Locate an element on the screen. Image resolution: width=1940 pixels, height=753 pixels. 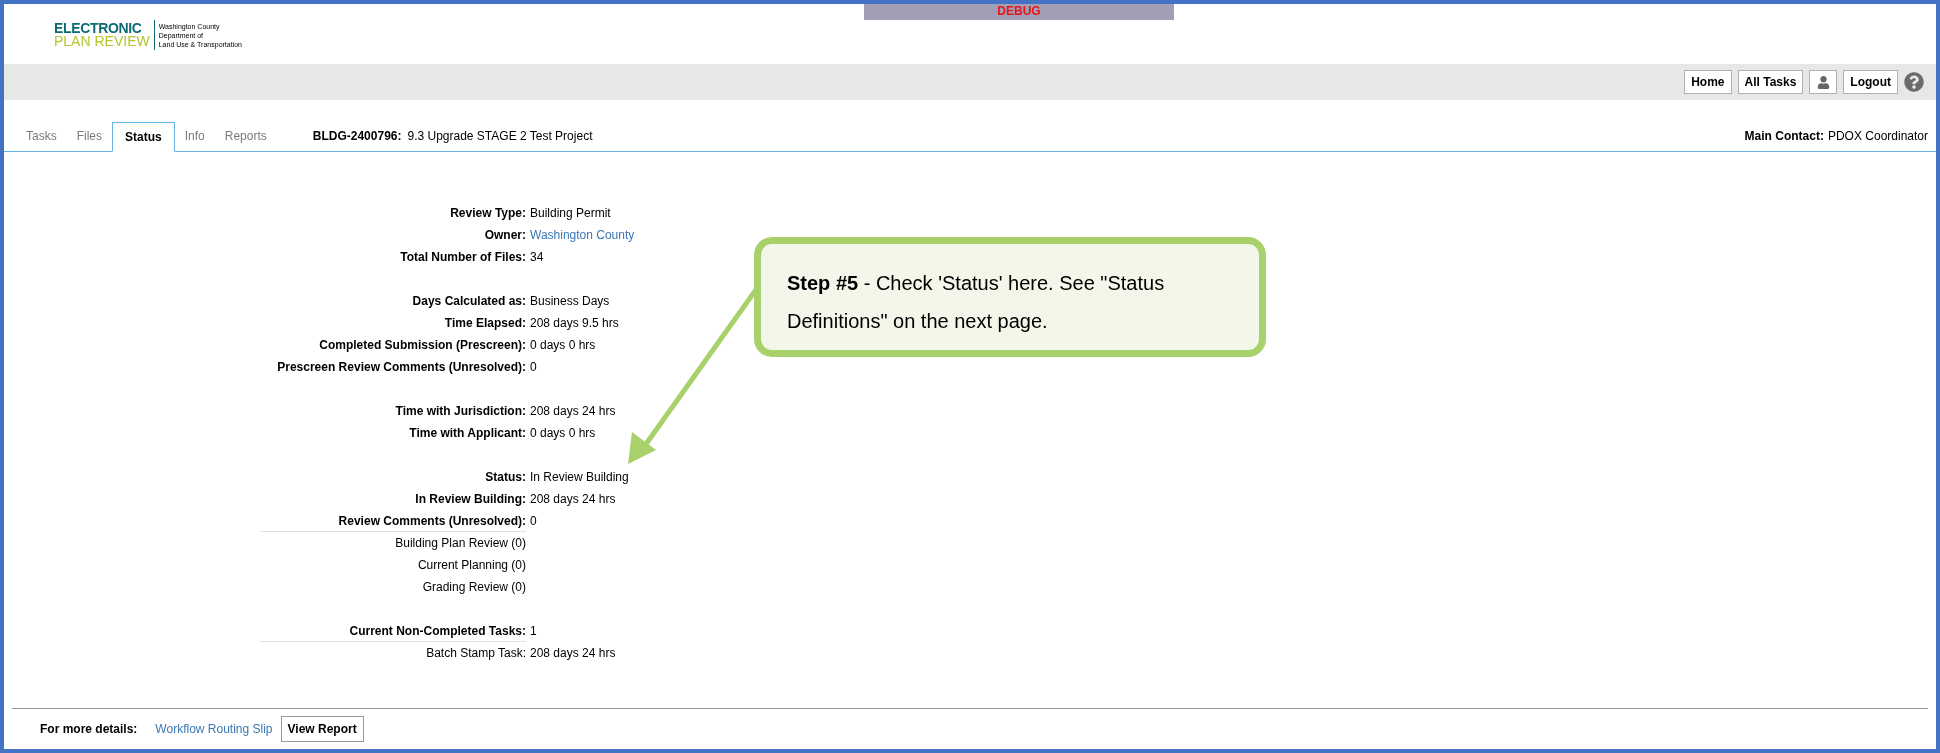
field-value: Building Permit is located at coordinates (570, 213).